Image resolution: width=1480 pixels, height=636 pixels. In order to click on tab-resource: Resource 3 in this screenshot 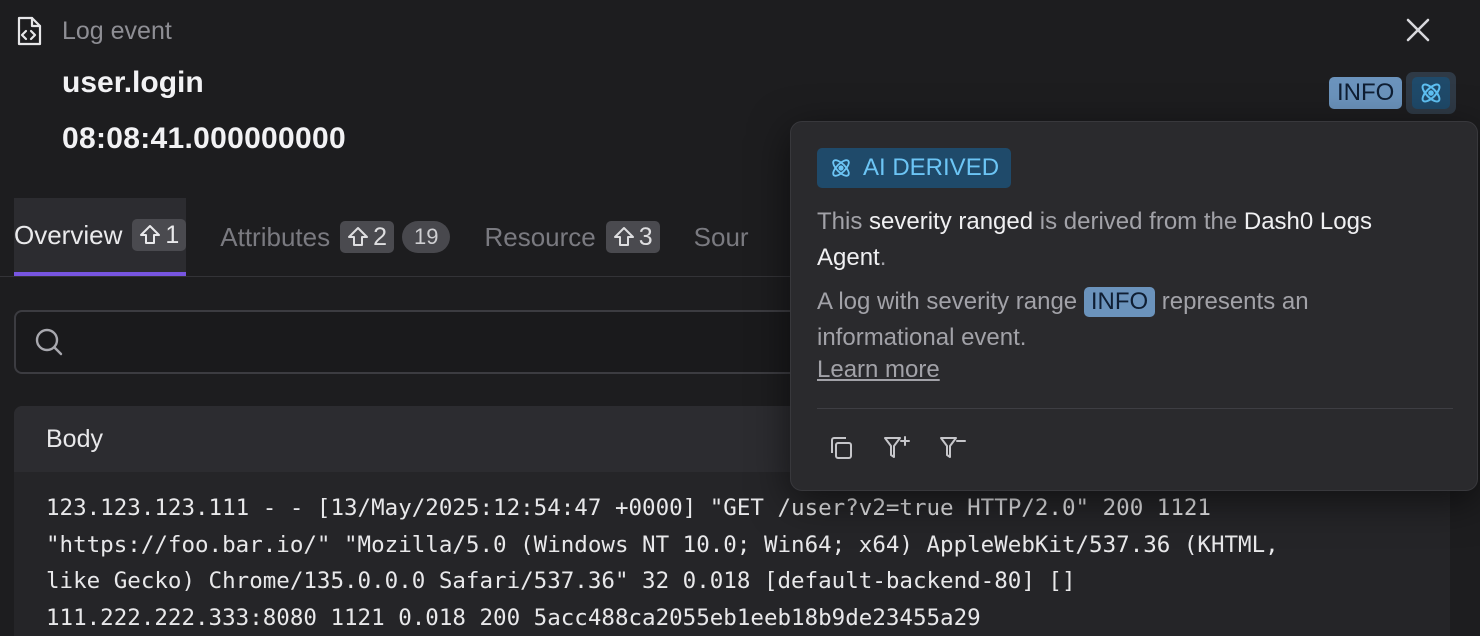, I will do `click(588, 237)`.